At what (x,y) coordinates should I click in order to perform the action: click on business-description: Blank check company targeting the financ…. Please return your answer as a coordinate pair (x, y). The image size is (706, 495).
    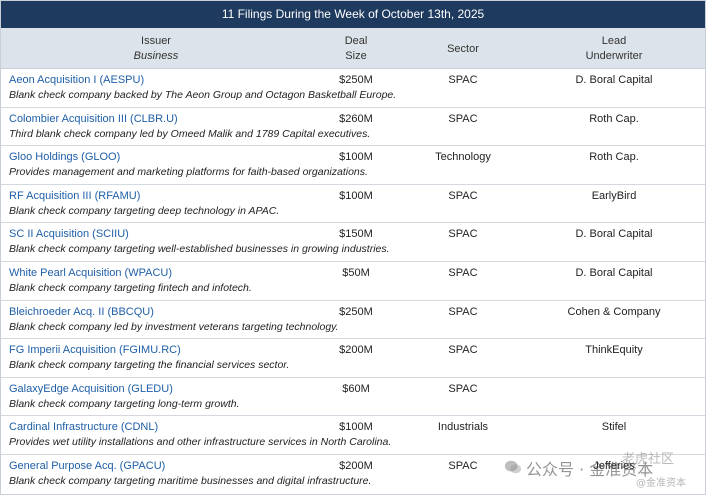
    Looking at the image, I should click on (149, 365).